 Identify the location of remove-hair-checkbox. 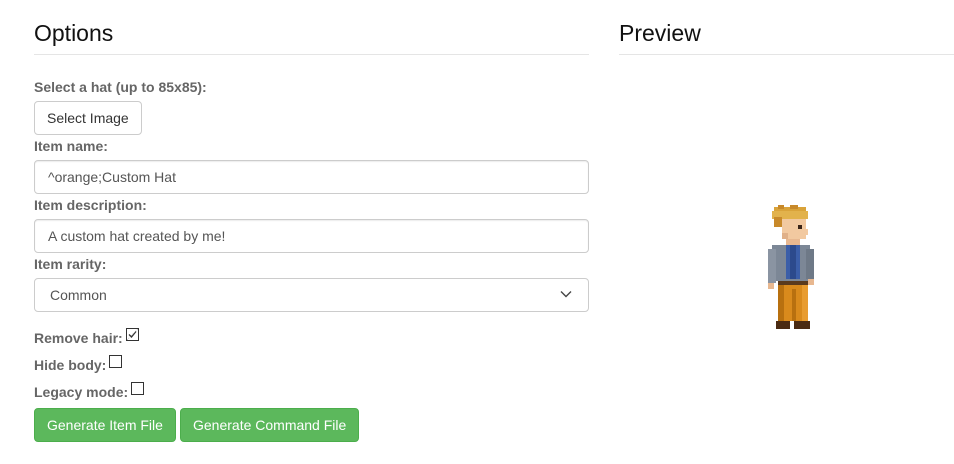
(132, 334).